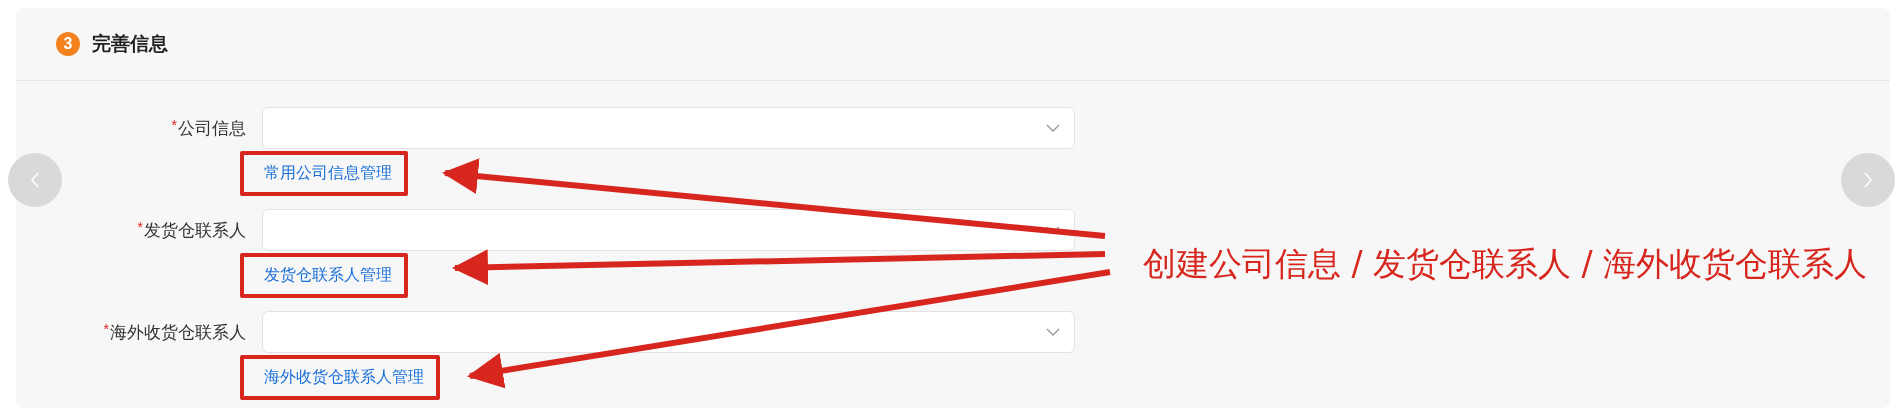 The height and width of the screenshot is (417, 1904). I want to click on manage-link: 常用公司信息管理, so click(324, 173).